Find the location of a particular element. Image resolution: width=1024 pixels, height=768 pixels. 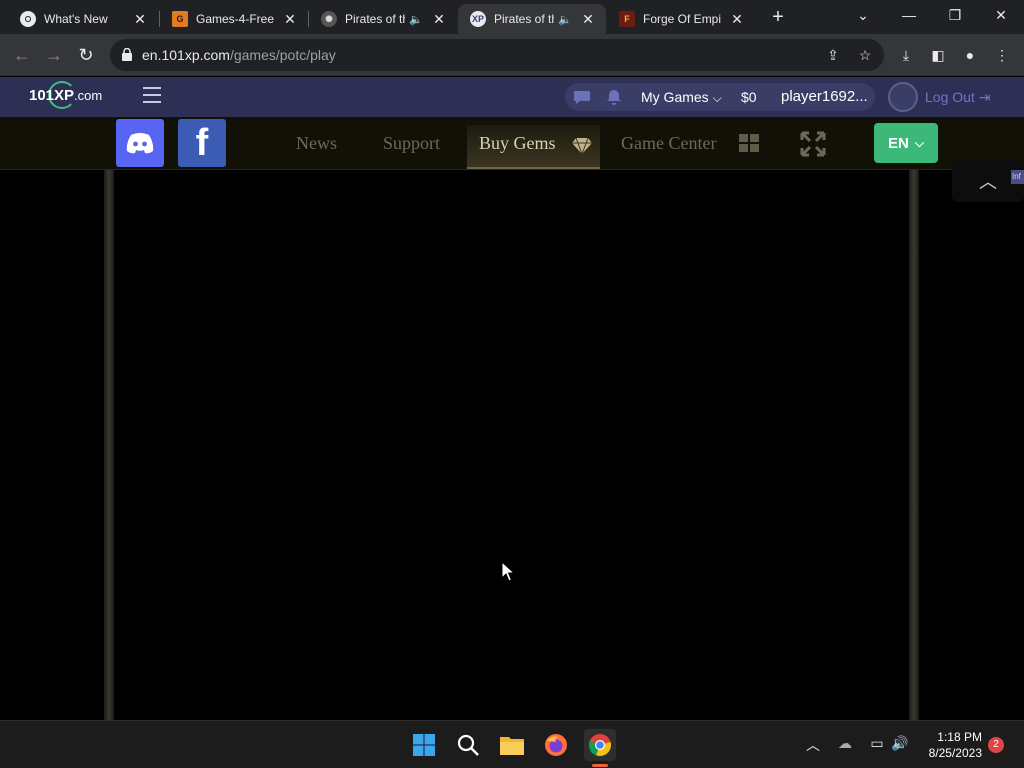

search-button is located at coordinates (468, 745).